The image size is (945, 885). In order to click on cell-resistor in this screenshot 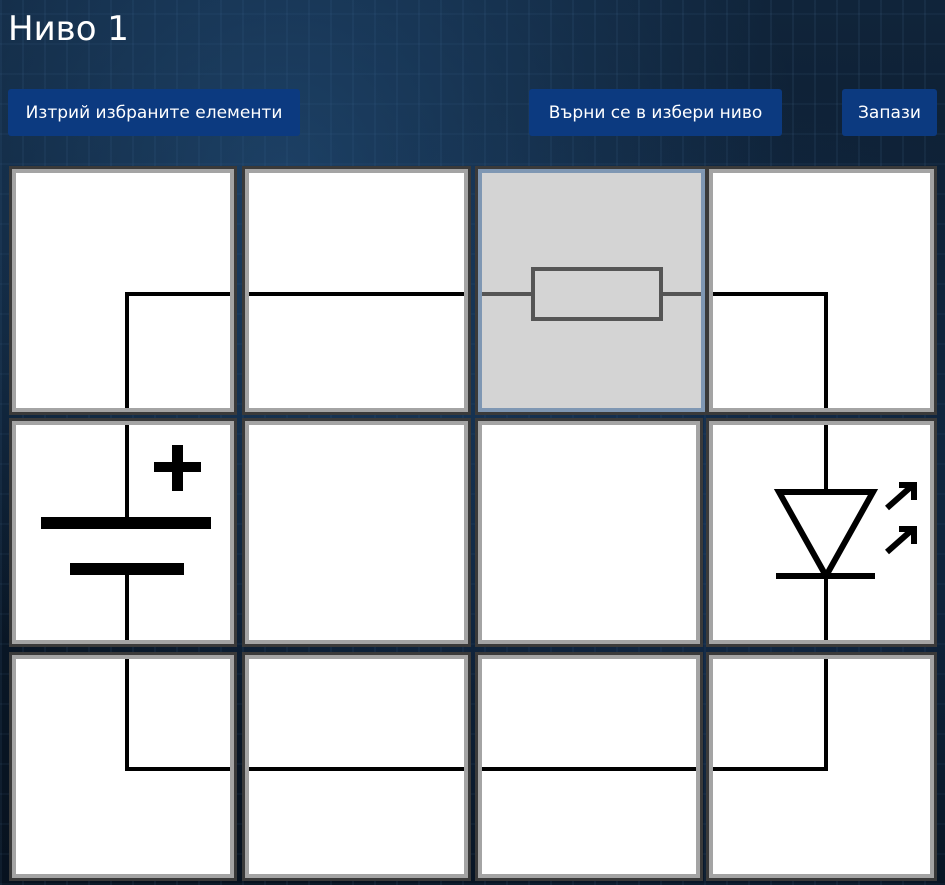, I will do `click(591, 290)`.